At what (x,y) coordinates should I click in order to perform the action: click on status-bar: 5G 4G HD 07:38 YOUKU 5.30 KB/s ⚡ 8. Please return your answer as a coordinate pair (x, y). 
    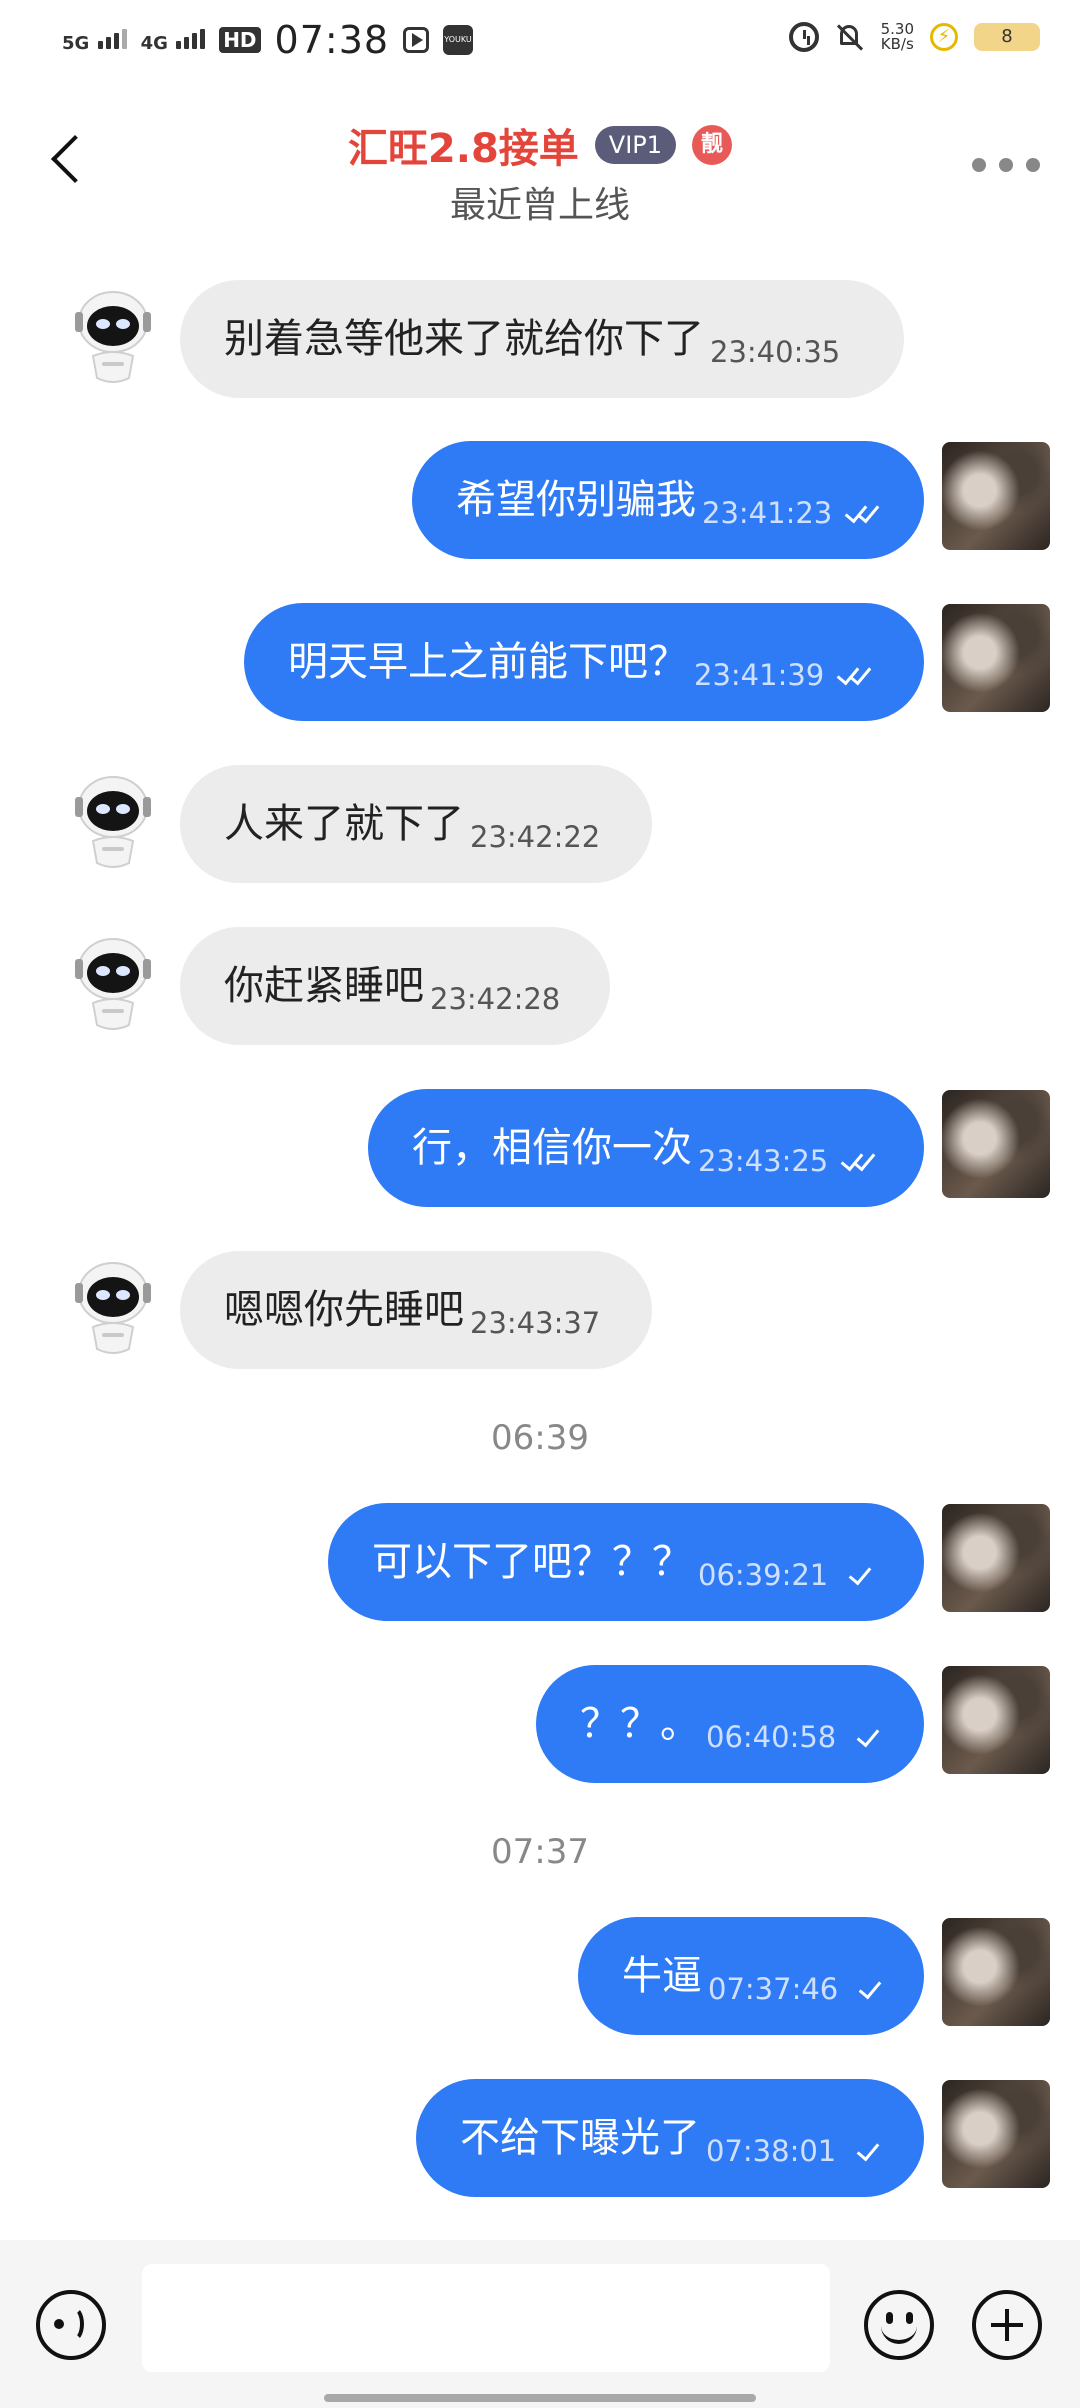
    Looking at the image, I should click on (540, 42).